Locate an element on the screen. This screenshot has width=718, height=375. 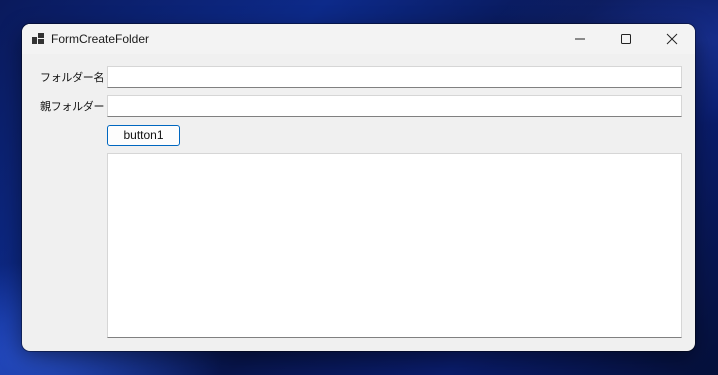
close-button is located at coordinates (672, 39).